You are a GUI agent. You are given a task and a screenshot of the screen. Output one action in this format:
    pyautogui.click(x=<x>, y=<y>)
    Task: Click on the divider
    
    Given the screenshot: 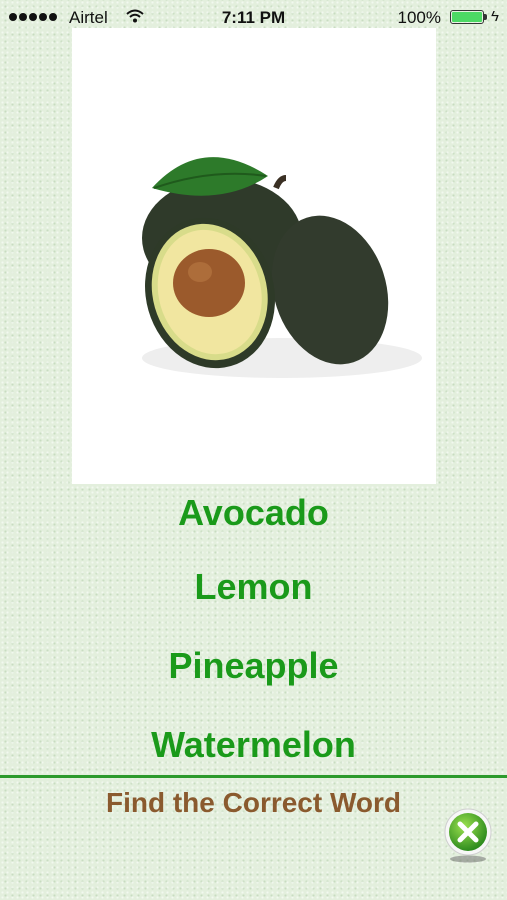 What is the action you would take?
    pyautogui.click(x=253, y=776)
    